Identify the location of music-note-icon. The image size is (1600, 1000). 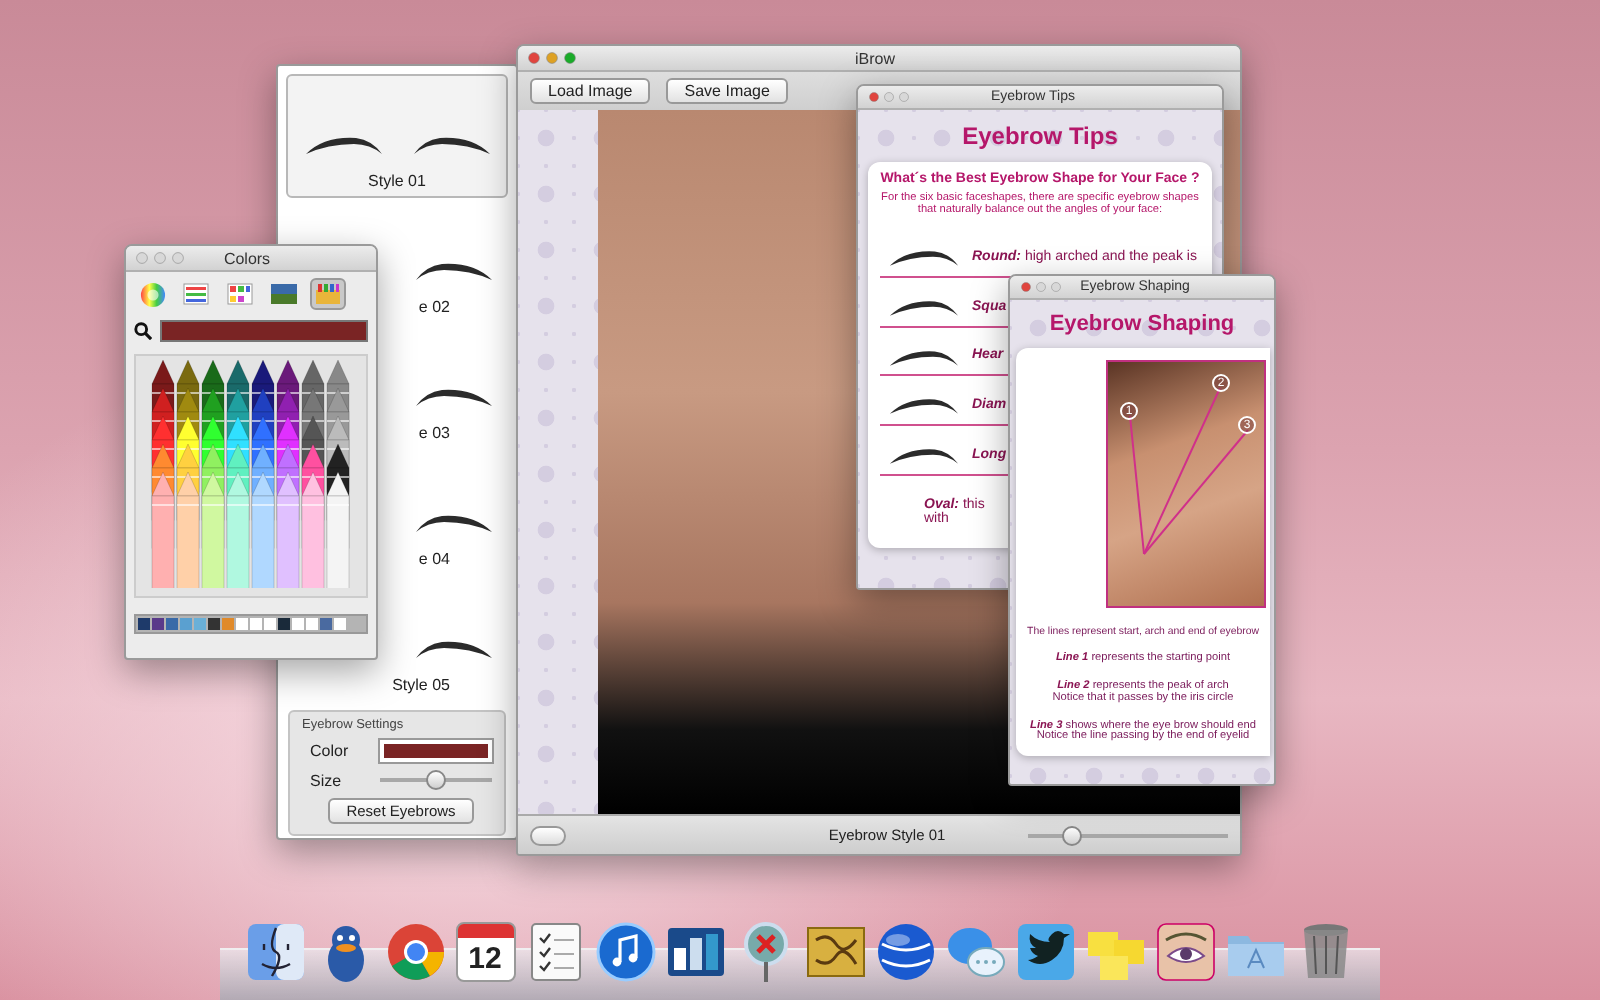
(625, 952).